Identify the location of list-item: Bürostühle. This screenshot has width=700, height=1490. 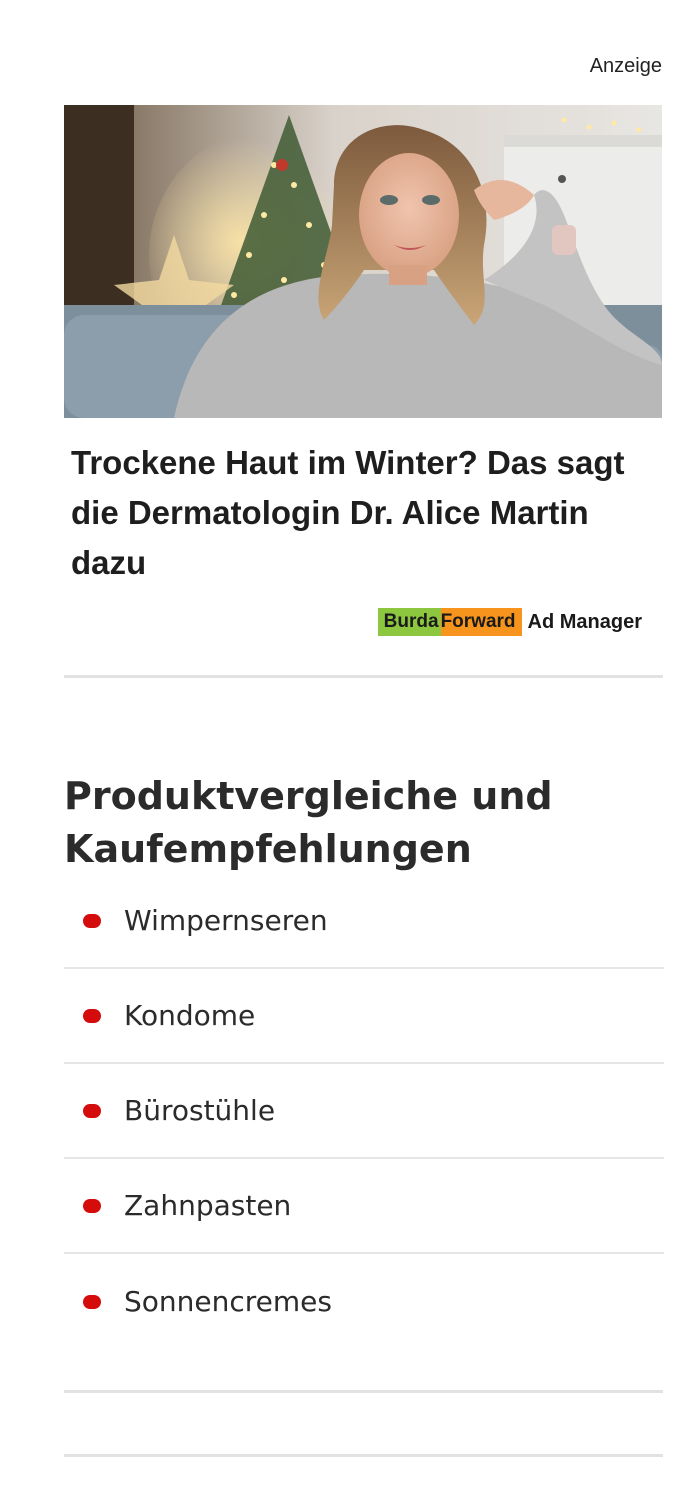
(364, 1111).